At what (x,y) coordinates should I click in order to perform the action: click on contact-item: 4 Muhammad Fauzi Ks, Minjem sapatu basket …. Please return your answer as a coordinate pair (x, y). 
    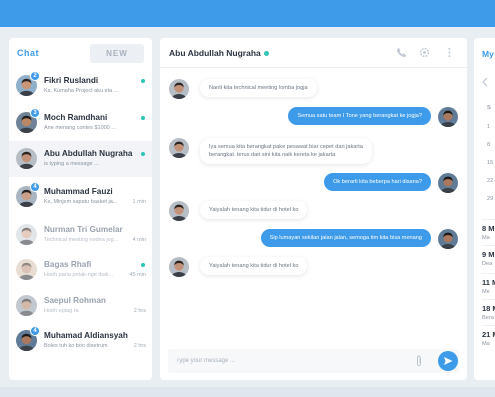
    Looking at the image, I should click on (80, 197).